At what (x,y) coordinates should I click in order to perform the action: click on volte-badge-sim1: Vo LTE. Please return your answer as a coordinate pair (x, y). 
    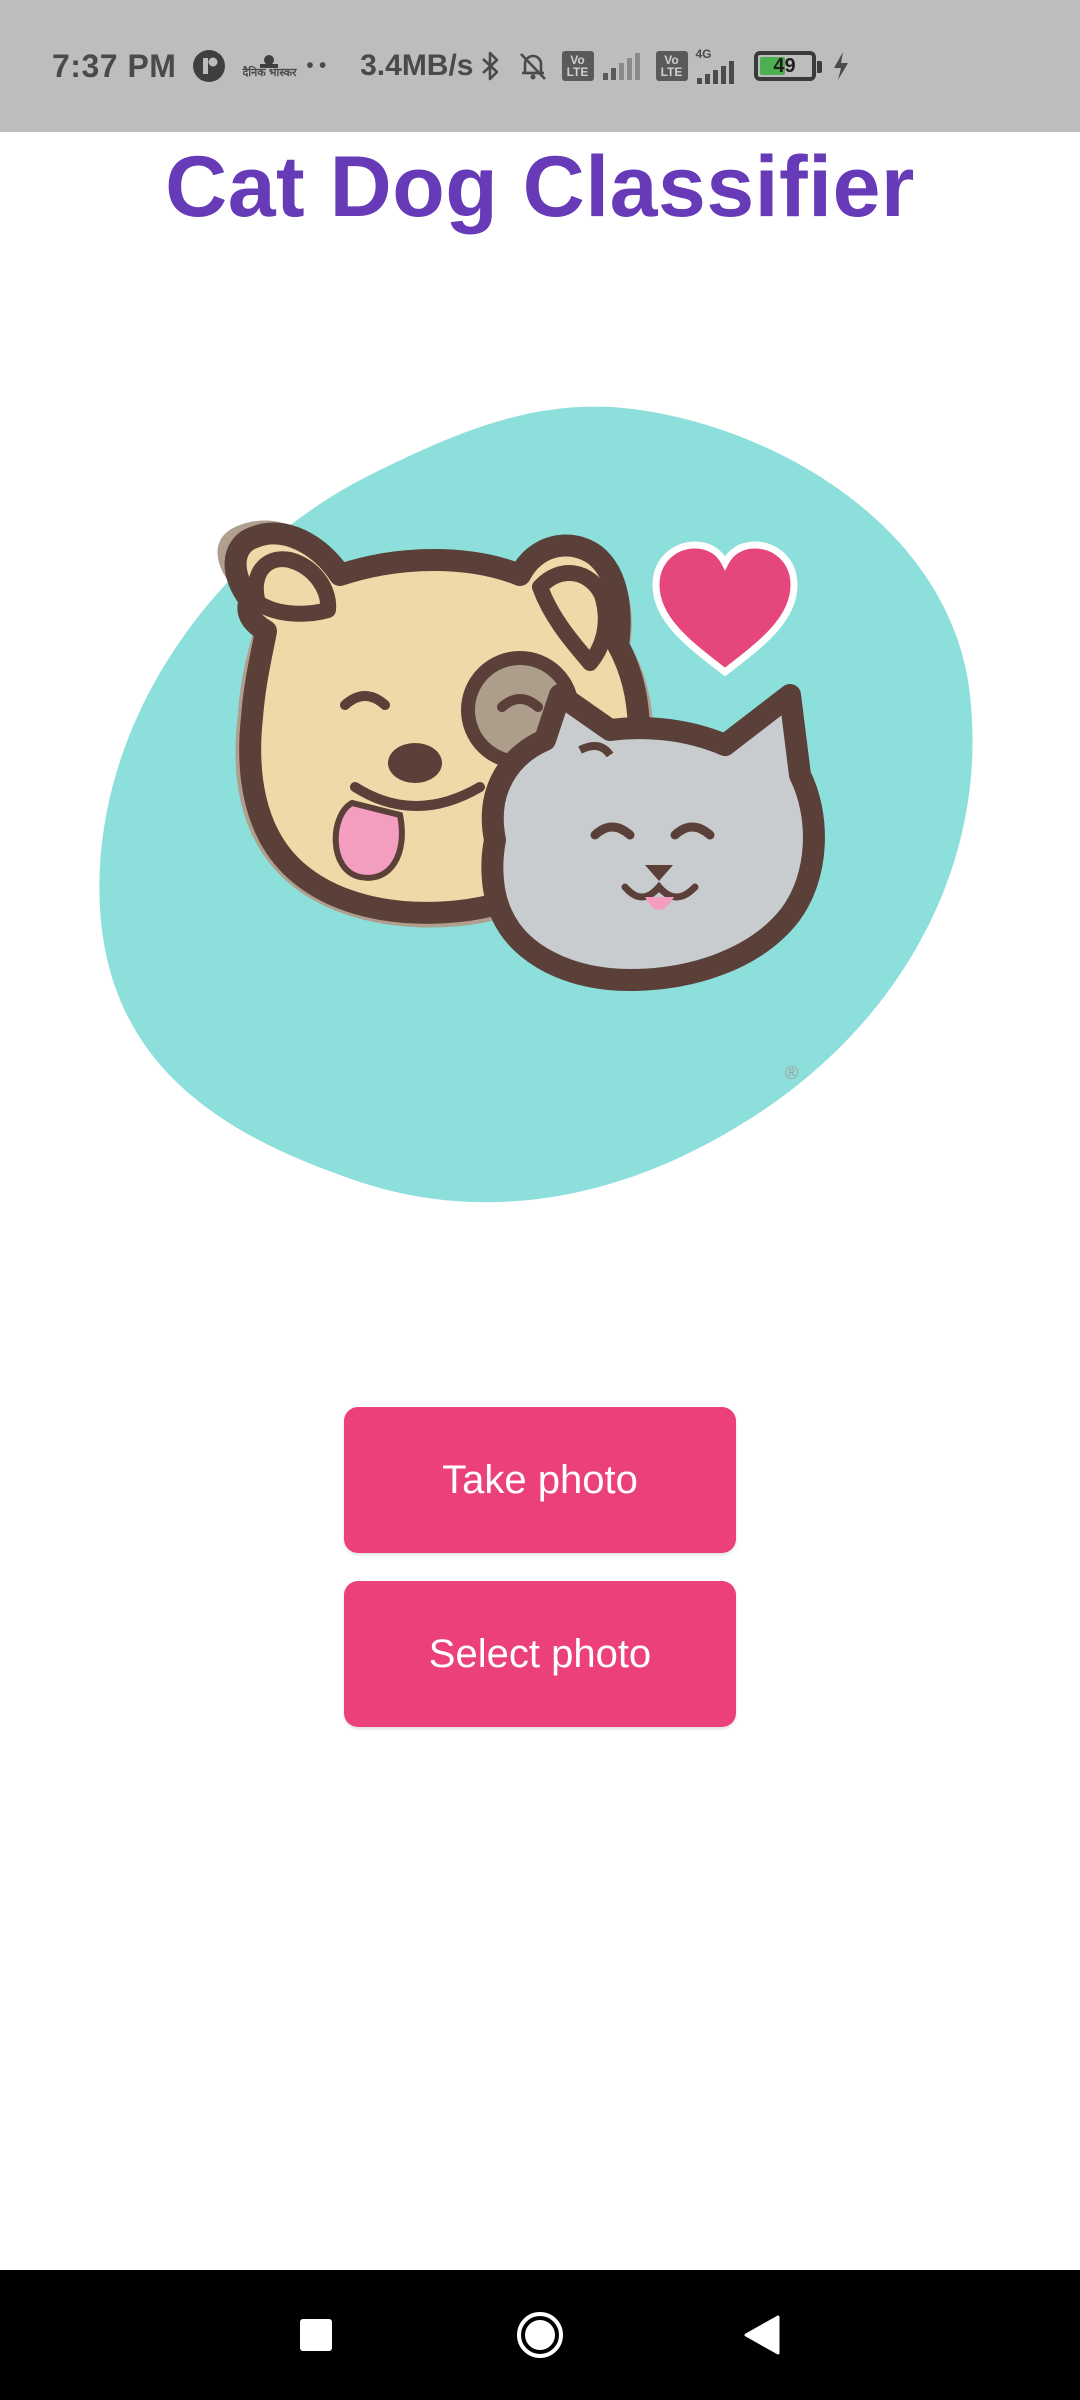
    Looking at the image, I should click on (577, 66).